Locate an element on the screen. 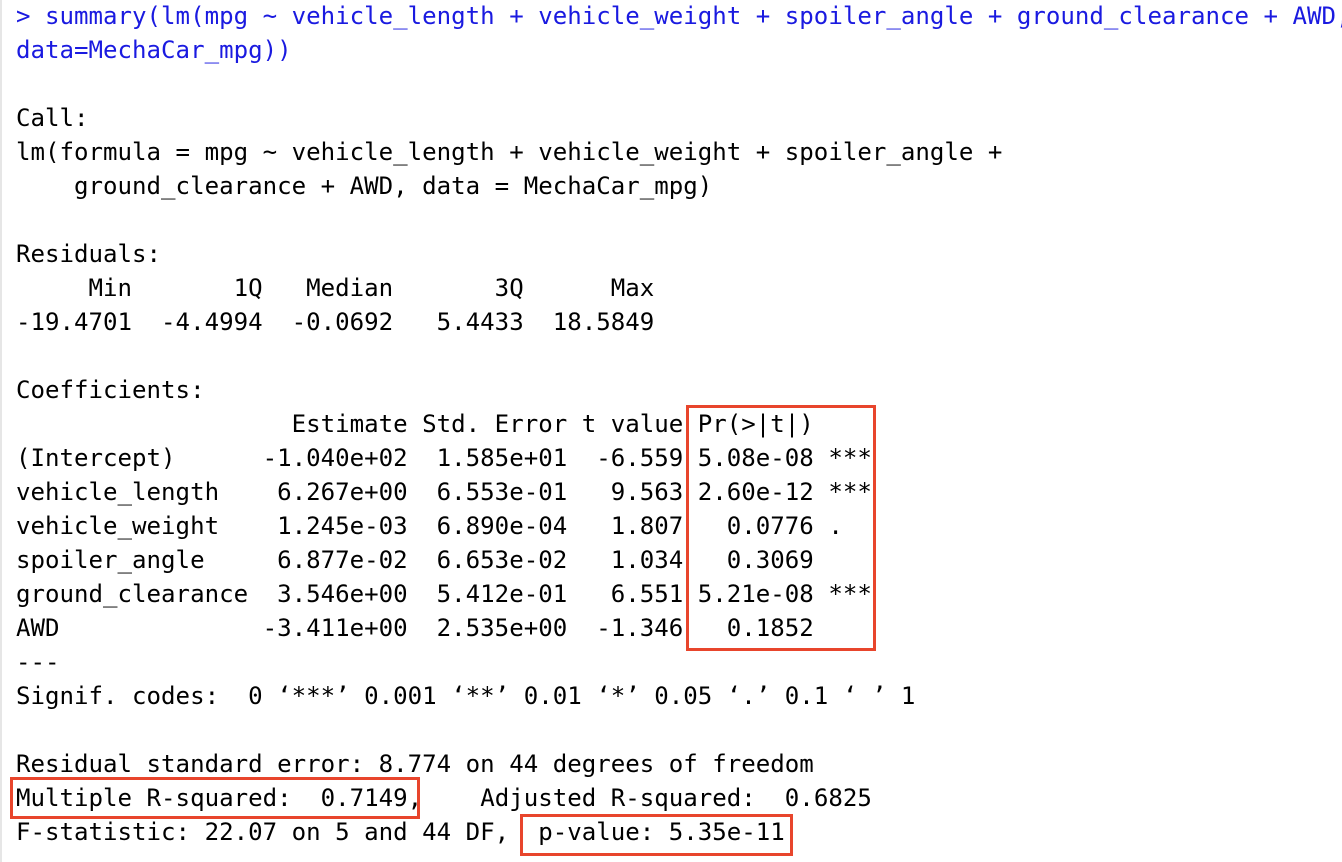 Image resolution: width=1342 pixels, height=862 pixels. residuals-values-row: -19.4701 -4.4994 -0.0692 5.4433 18.5849 is located at coordinates (342, 322).